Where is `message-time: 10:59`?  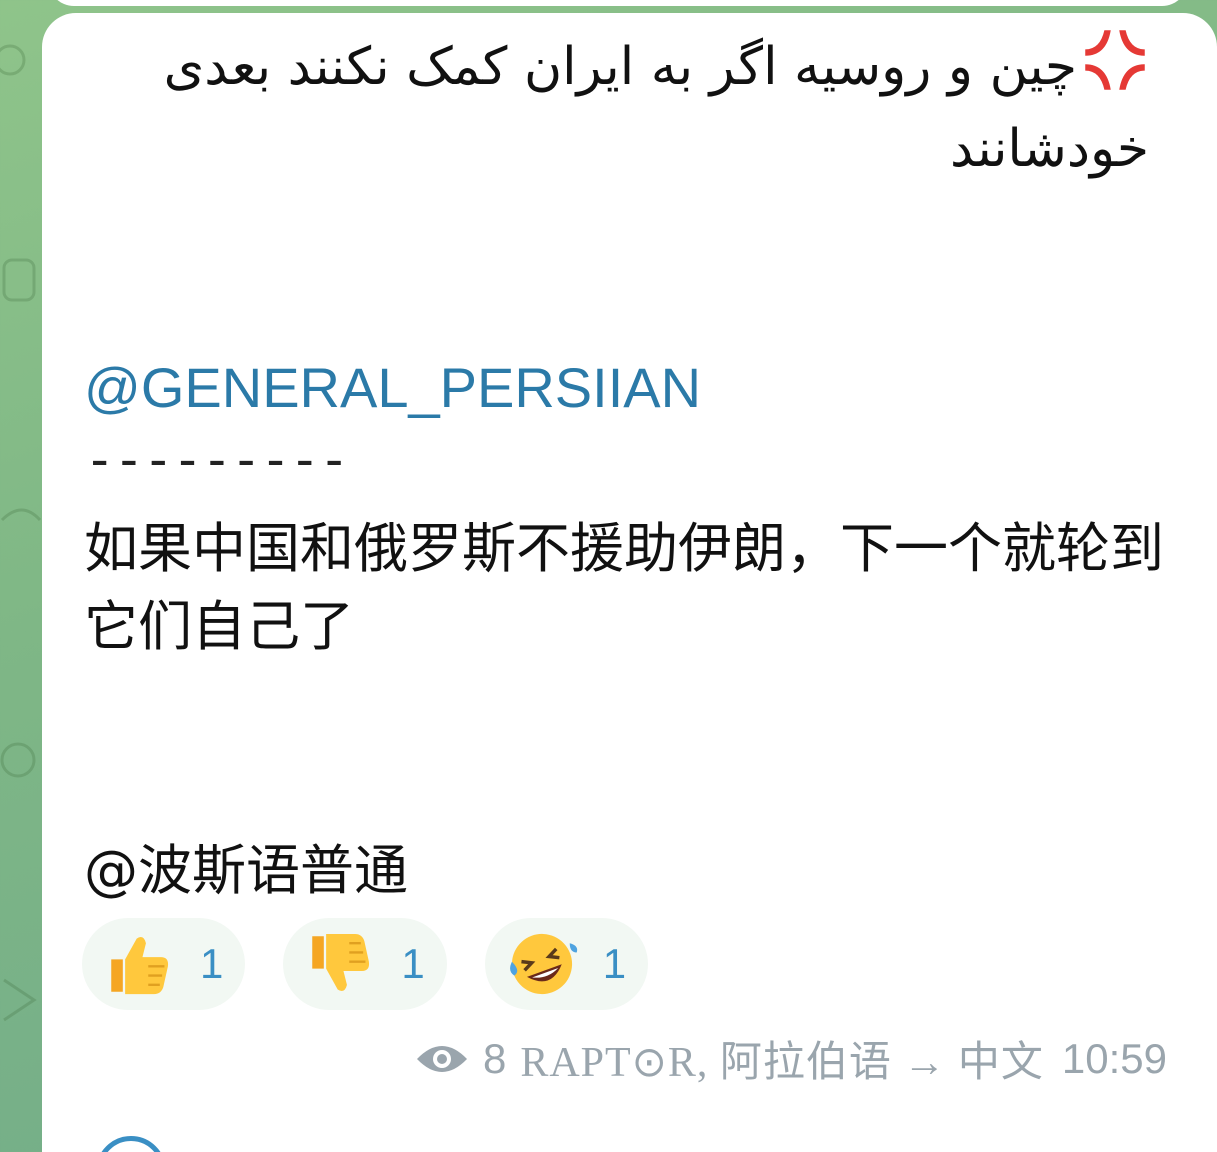
message-time: 10:59 is located at coordinates (1114, 1058).